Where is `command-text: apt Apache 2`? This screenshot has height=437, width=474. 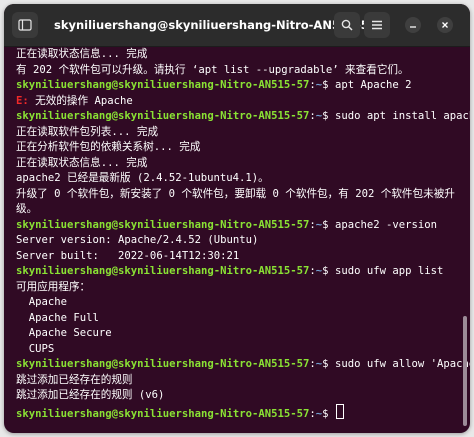
command-text: apt Apache 2 is located at coordinates (373, 85).